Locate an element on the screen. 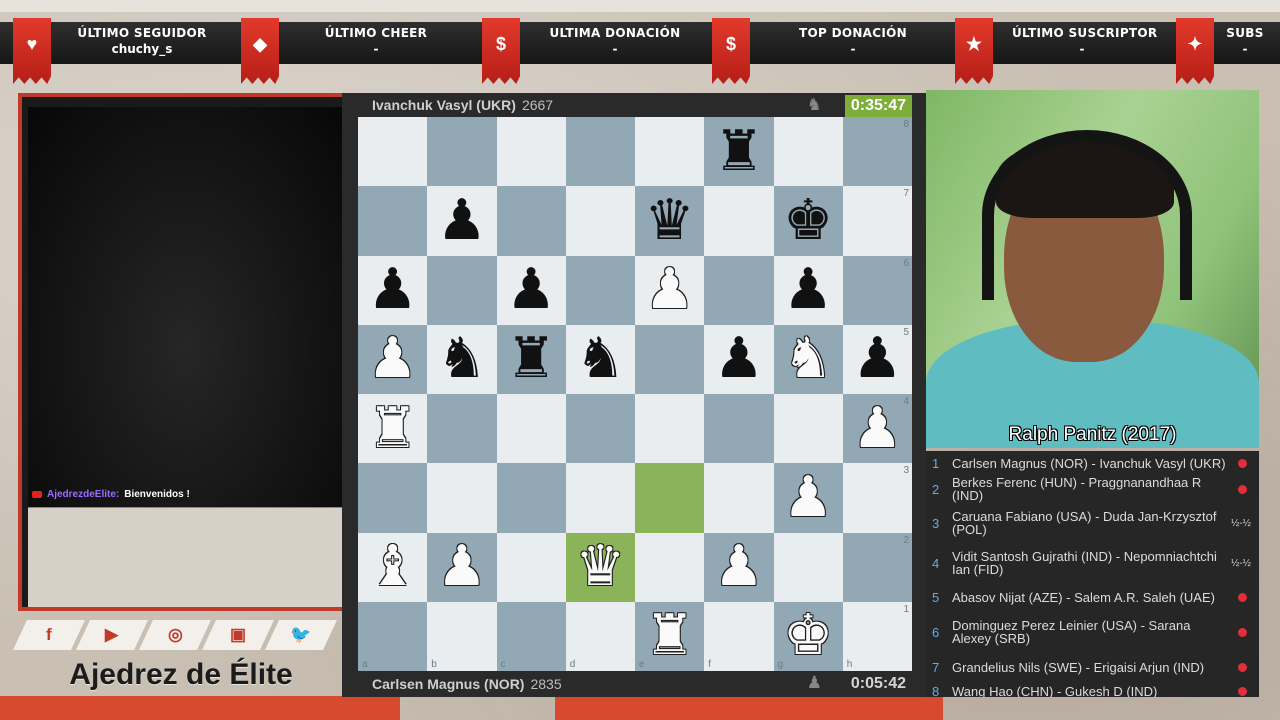 The width and height of the screenshot is (1280, 720). square-c8 is located at coordinates (531, 152).